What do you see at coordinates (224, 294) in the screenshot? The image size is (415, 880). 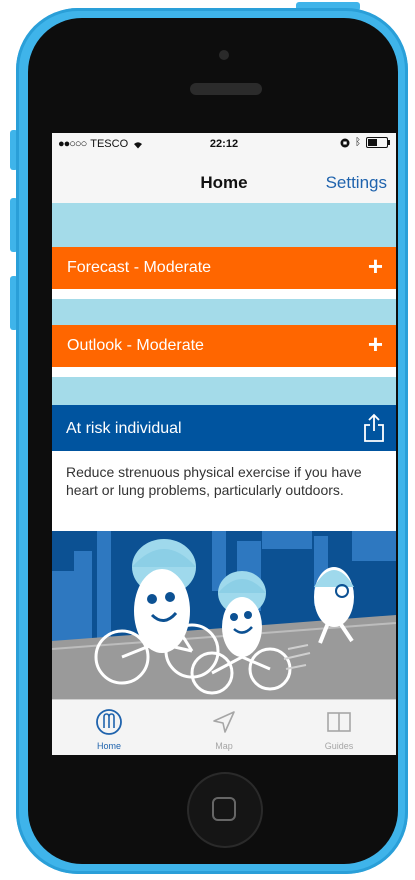 I see `forecast-divider` at bounding box center [224, 294].